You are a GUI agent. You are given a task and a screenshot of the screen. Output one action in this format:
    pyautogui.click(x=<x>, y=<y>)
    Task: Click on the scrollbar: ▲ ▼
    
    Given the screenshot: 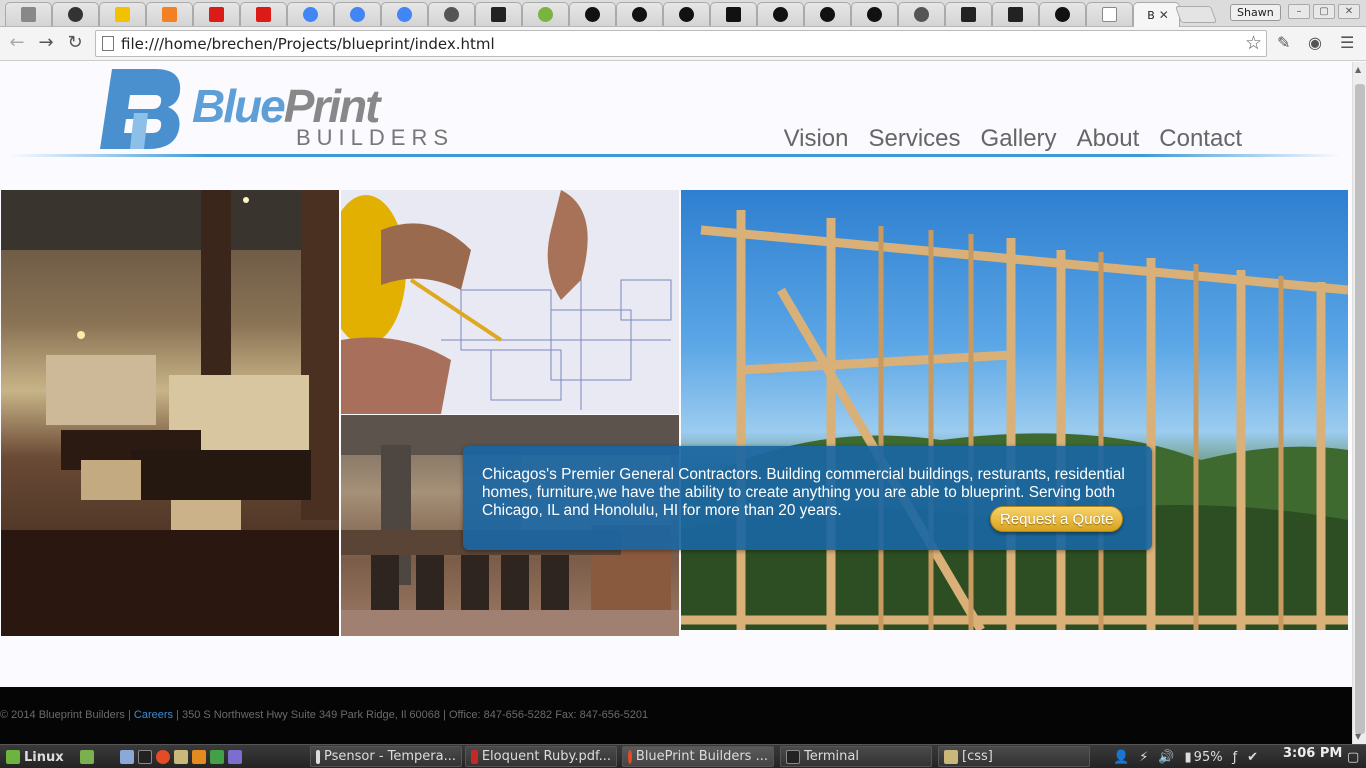 What is the action you would take?
    pyautogui.click(x=1359, y=403)
    